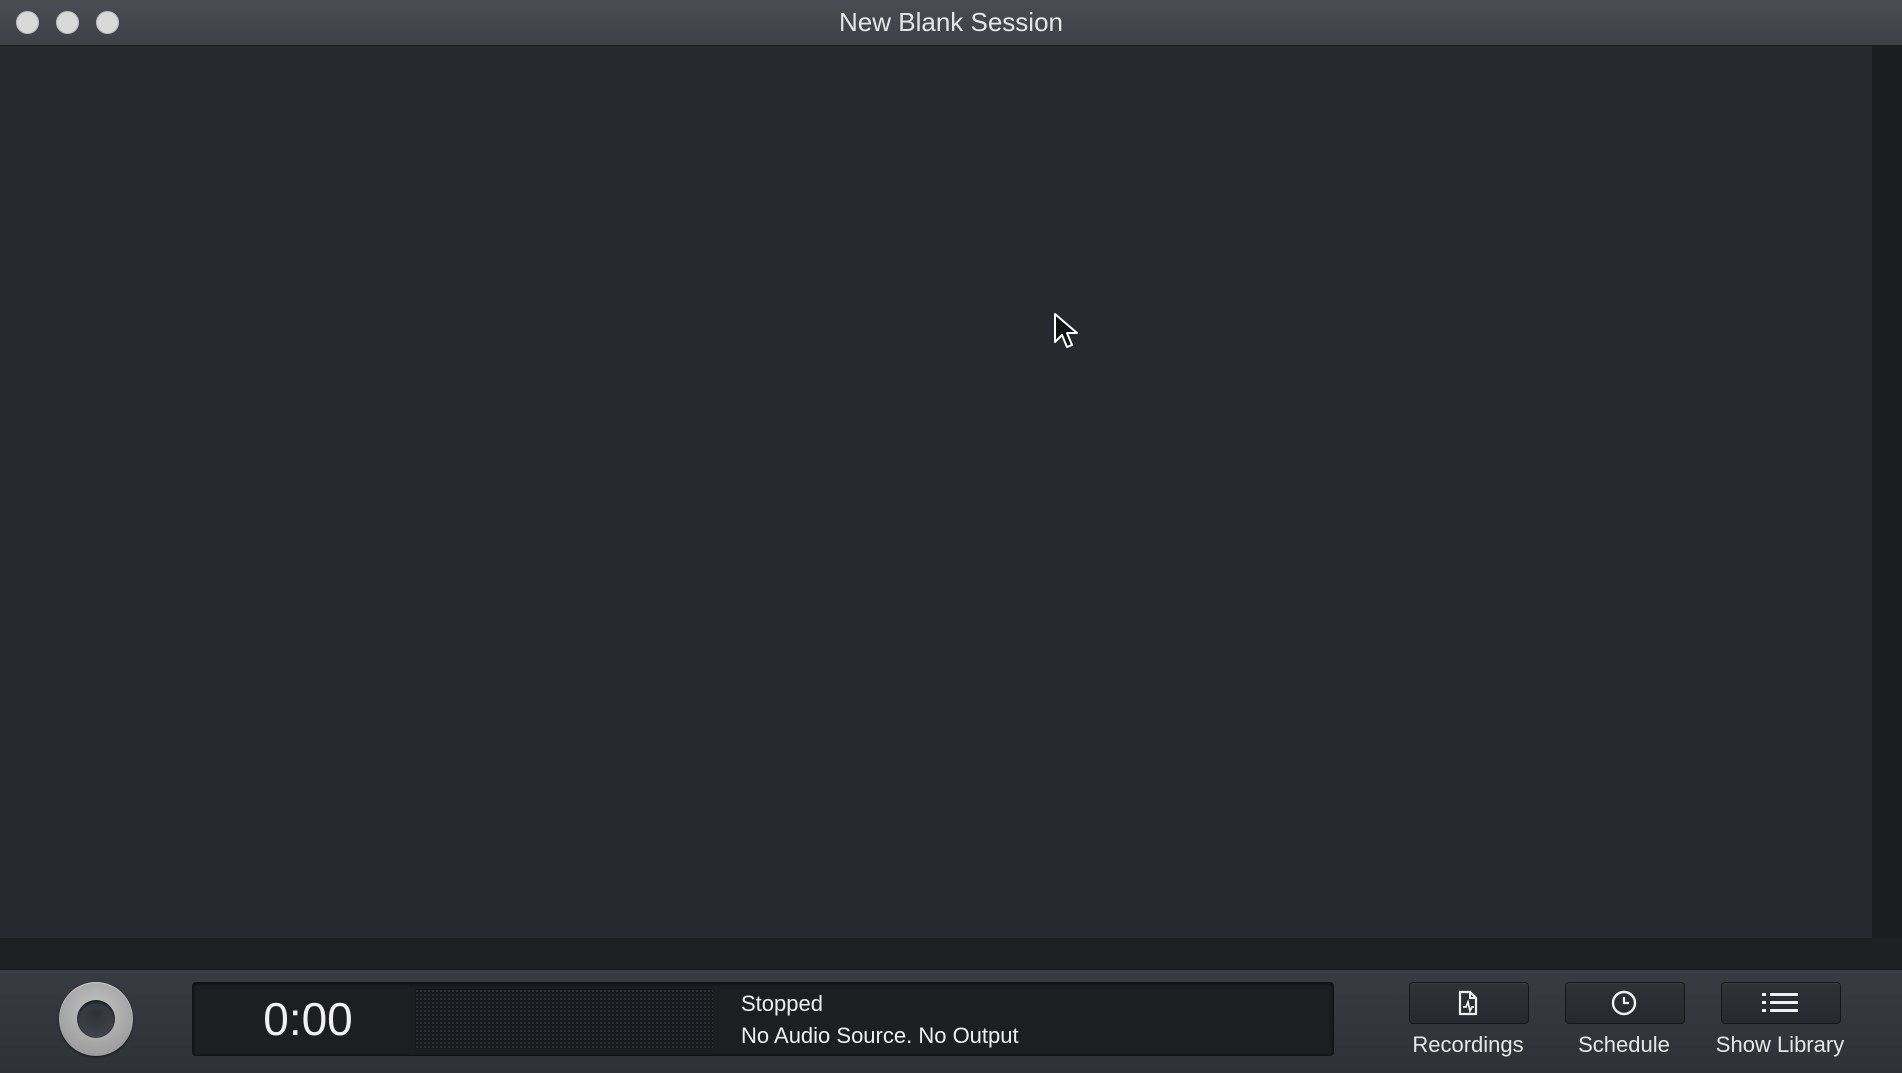  I want to click on title-bar: New Blank Session, so click(951, 23).